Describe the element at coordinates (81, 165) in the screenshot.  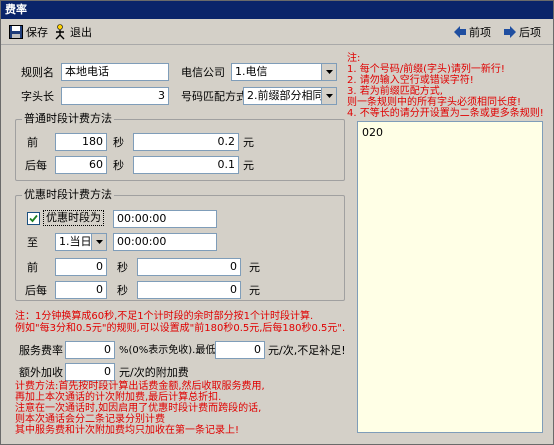
I see `normal-after-seconds-input: 60` at that location.